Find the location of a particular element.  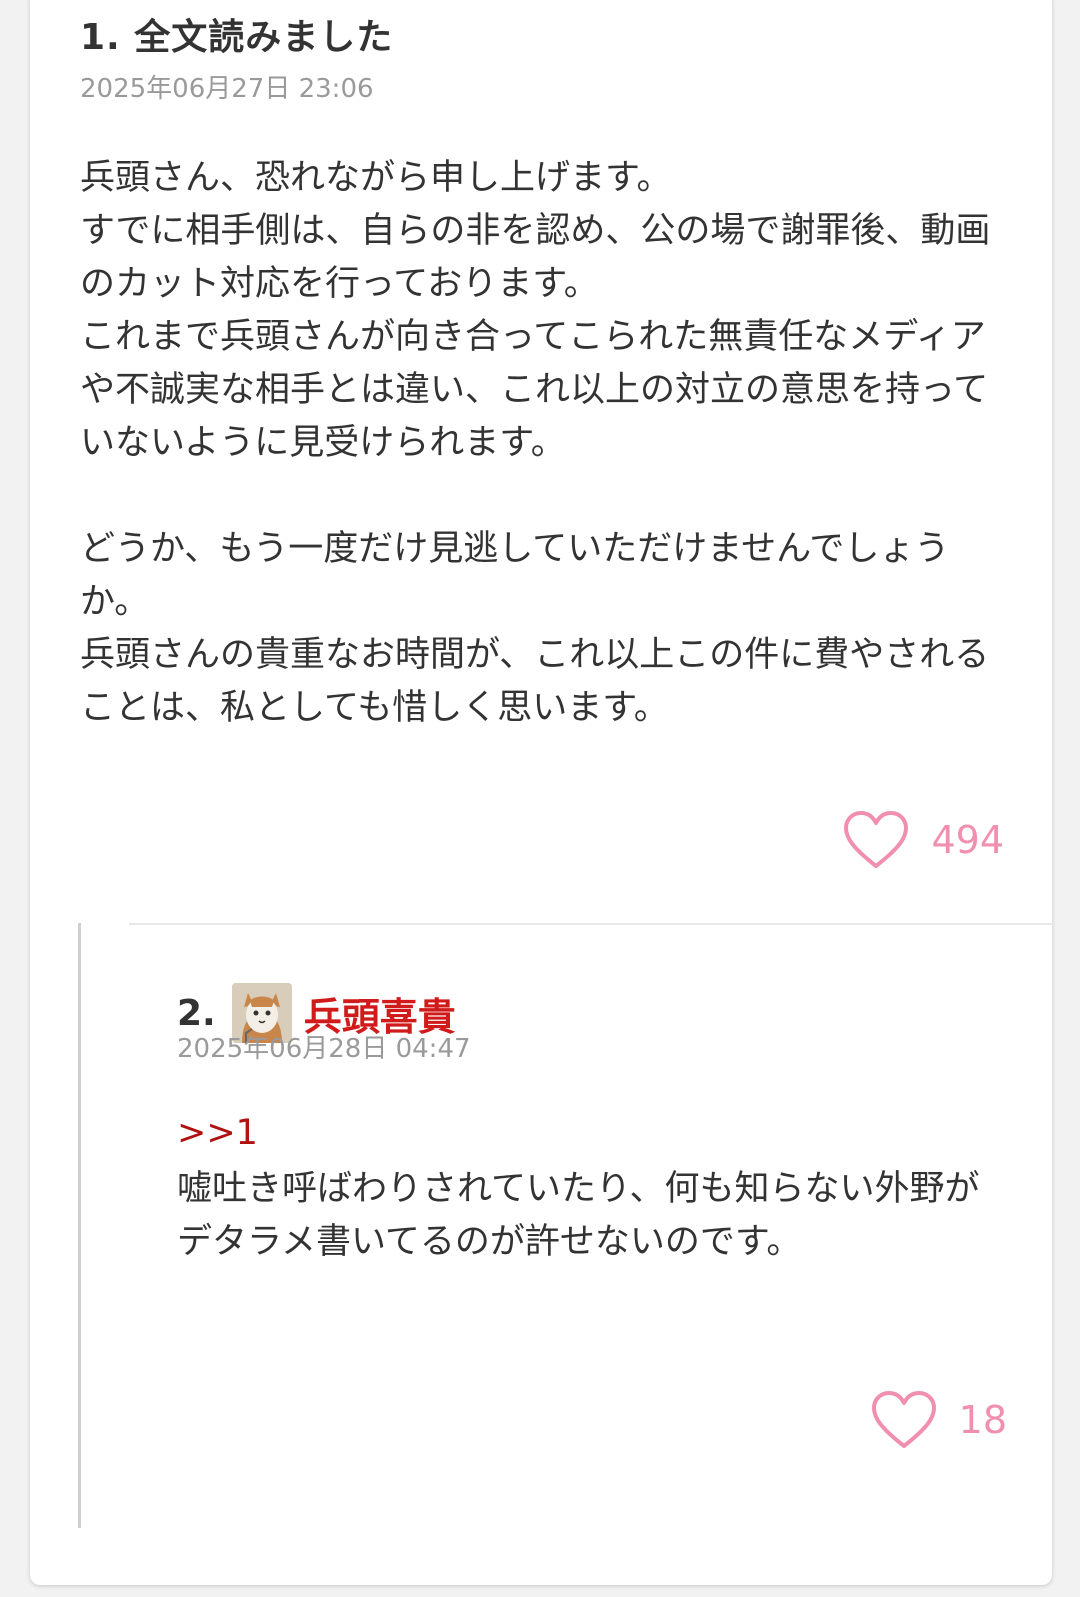

divider is located at coordinates (592, 924).